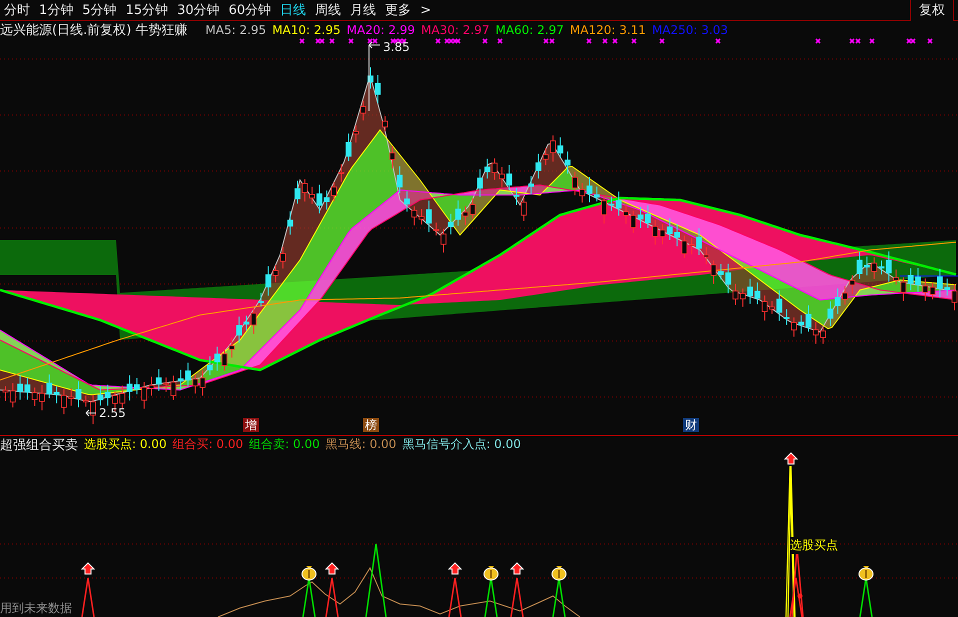 The height and width of the screenshot is (617, 958). Describe the element at coordinates (398, 10) in the screenshot. I see `more-tab: 更多` at that location.